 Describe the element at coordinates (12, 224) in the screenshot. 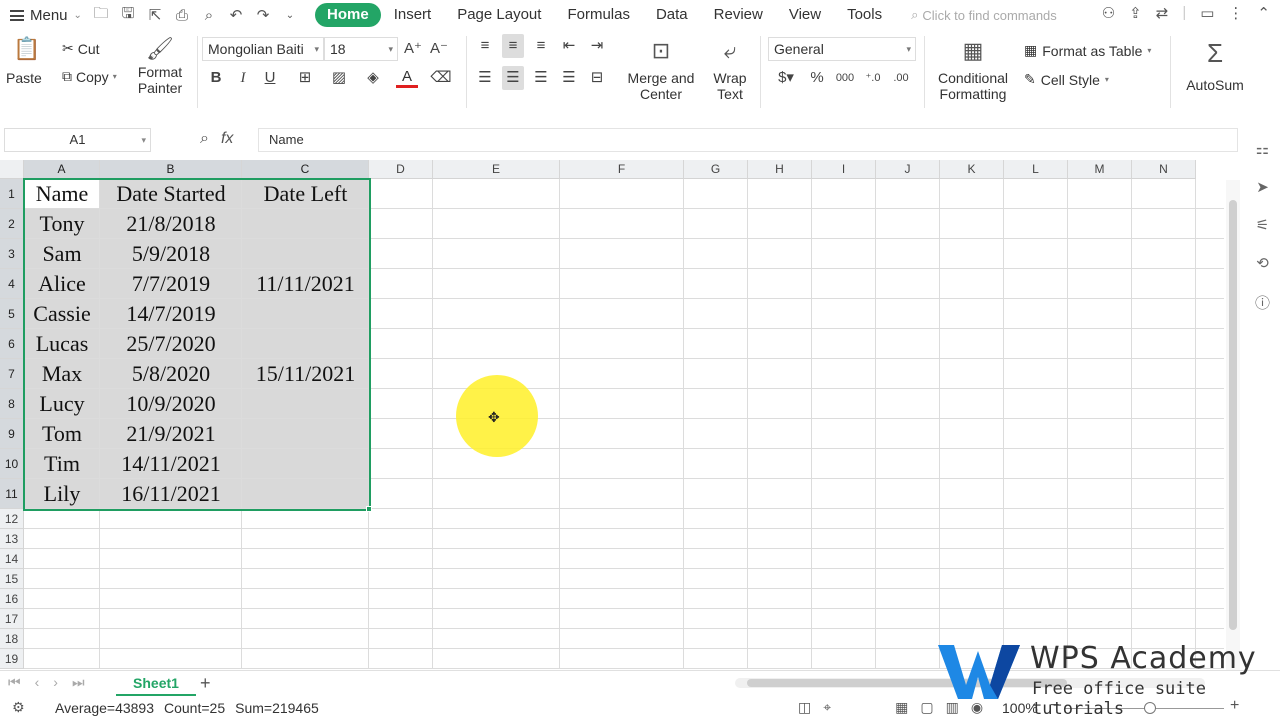

I see `row-header-2: 2` at that location.